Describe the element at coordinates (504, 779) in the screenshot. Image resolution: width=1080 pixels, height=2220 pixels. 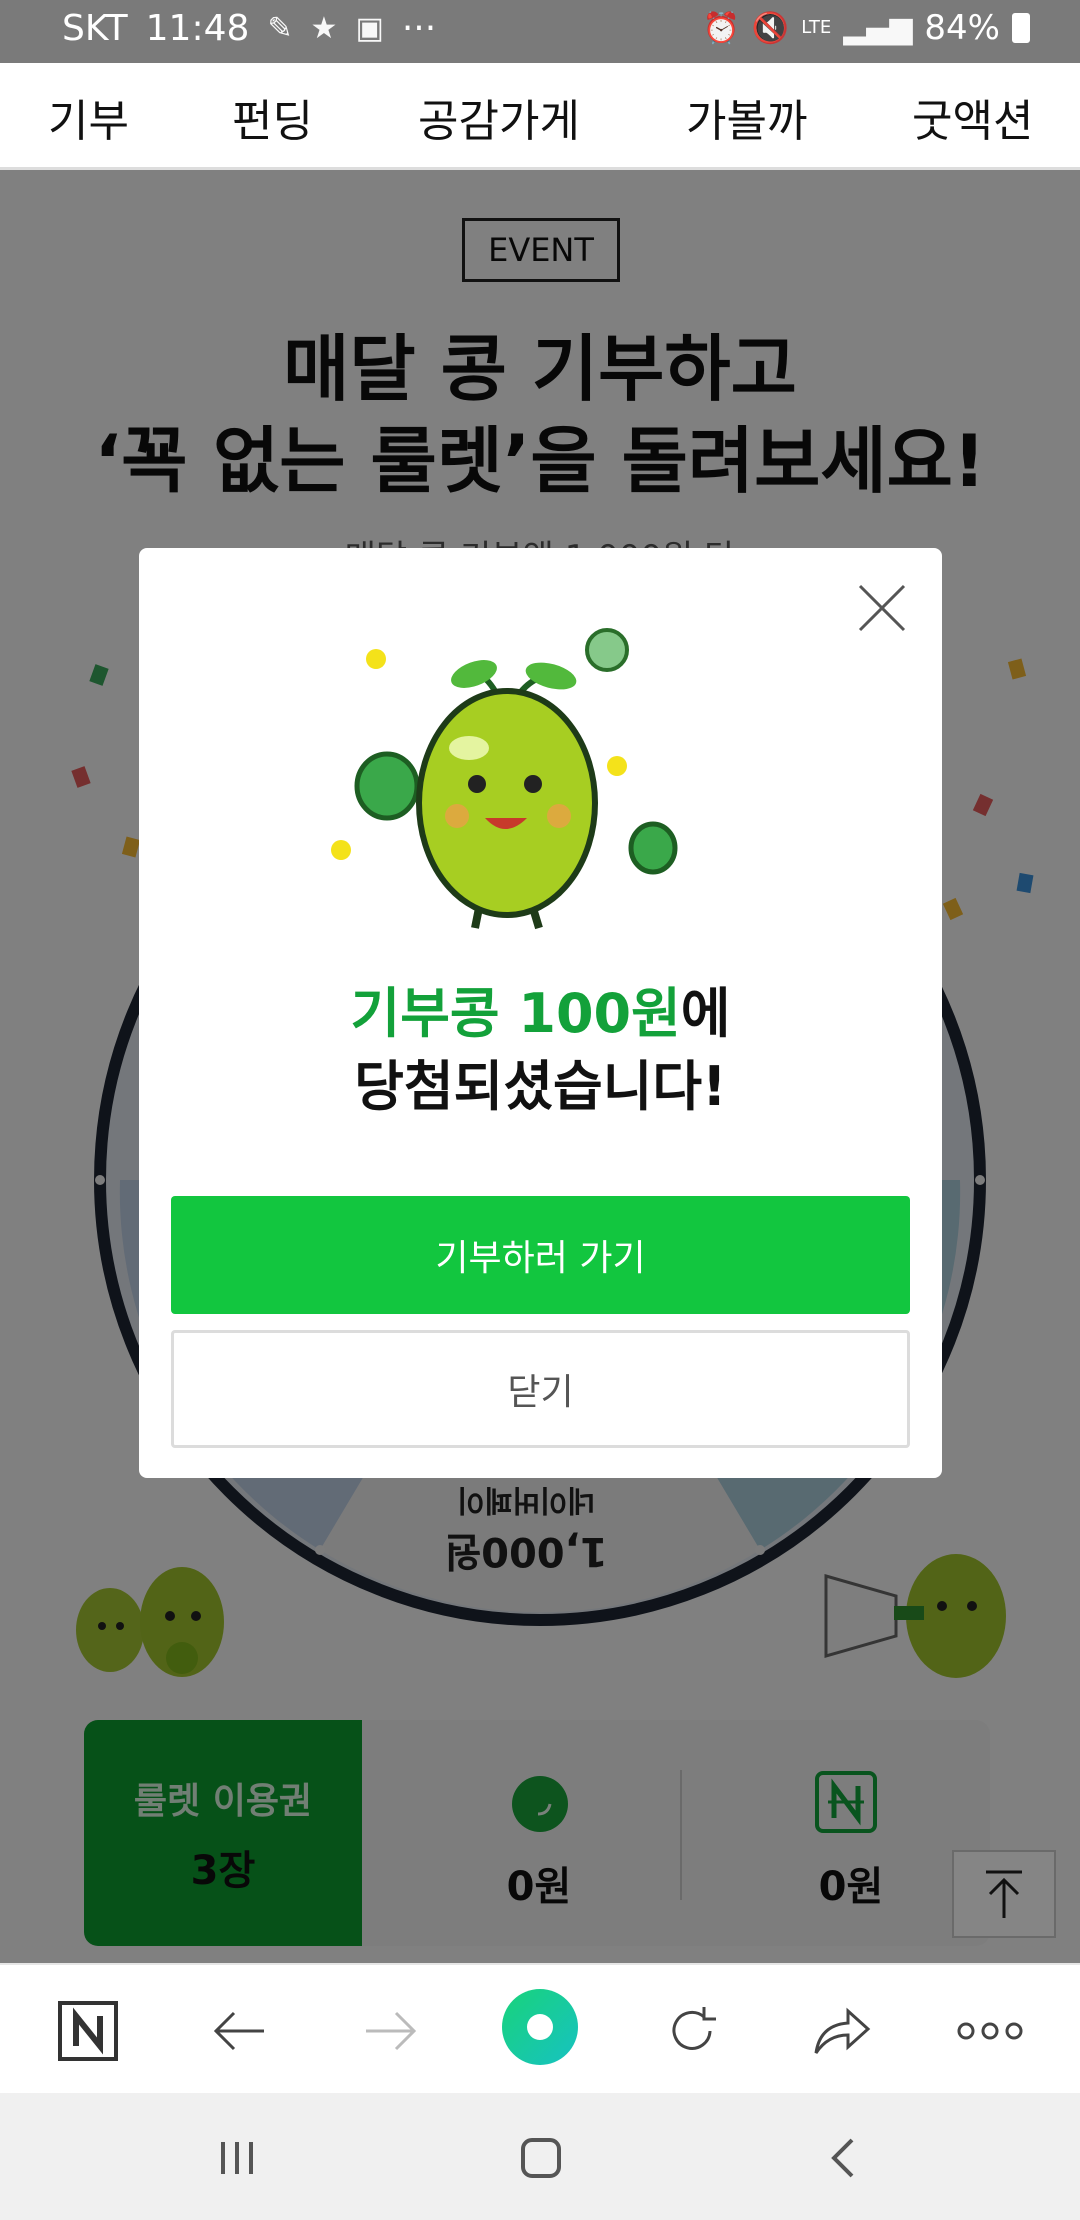
I see `bean-mascot-illustration` at that location.